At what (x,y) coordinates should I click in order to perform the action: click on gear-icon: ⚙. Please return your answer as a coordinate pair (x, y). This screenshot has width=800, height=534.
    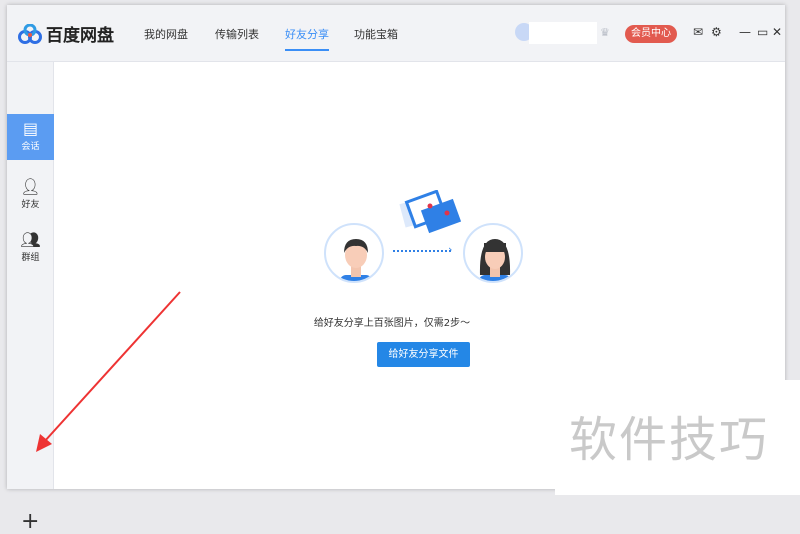
    Looking at the image, I should click on (716, 32).